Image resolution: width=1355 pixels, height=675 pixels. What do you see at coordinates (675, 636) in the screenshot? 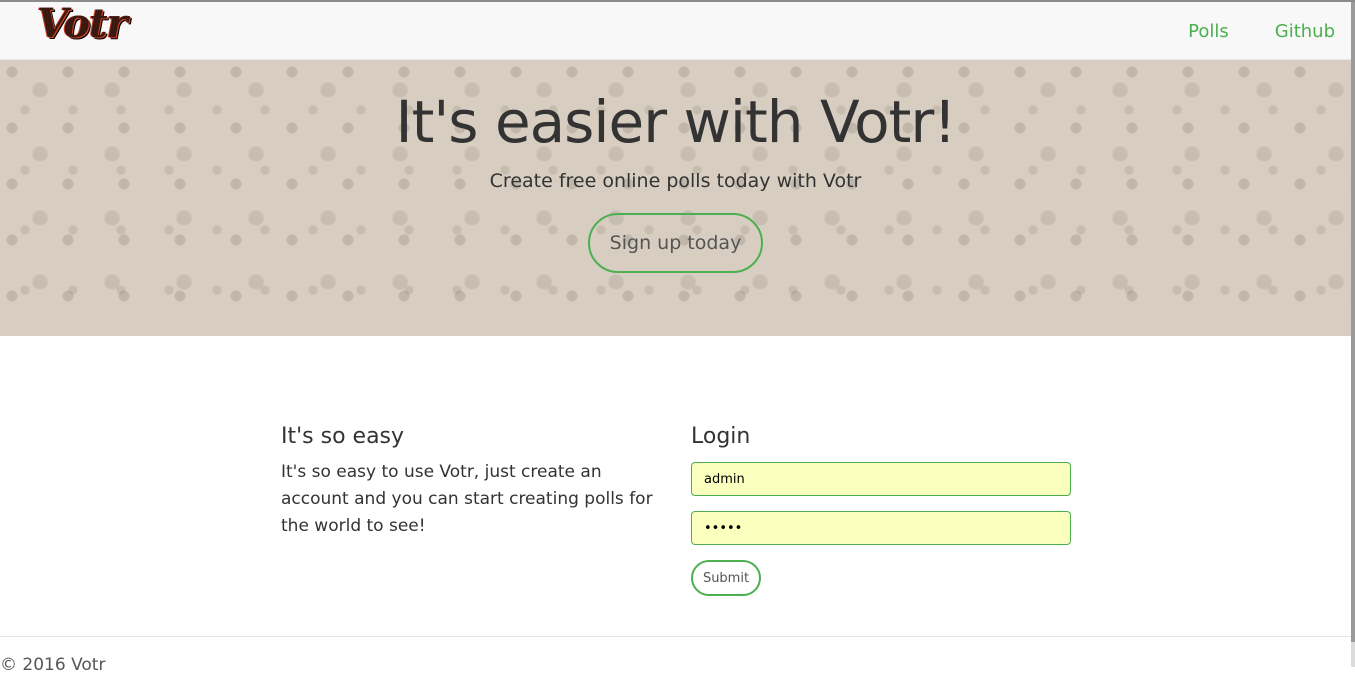
I see `footer-divider` at bounding box center [675, 636].